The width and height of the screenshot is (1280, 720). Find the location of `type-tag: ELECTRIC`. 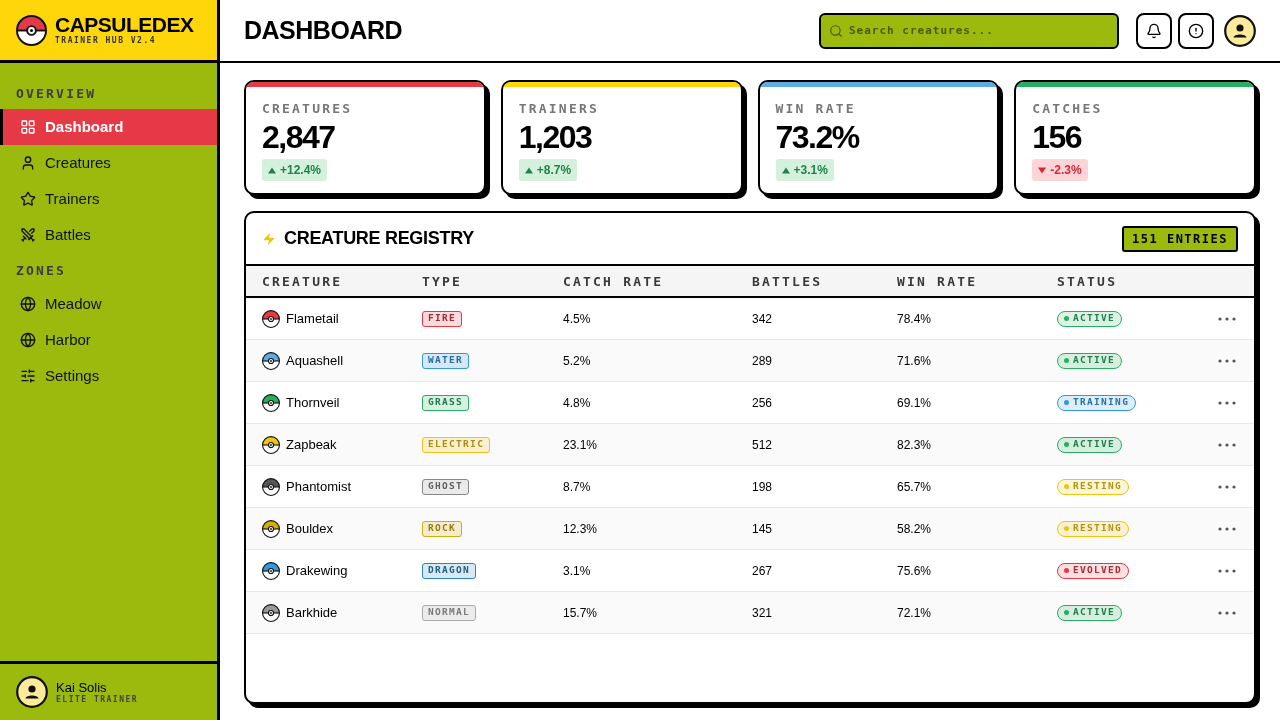

type-tag: ELECTRIC is located at coordinates (456, 444).